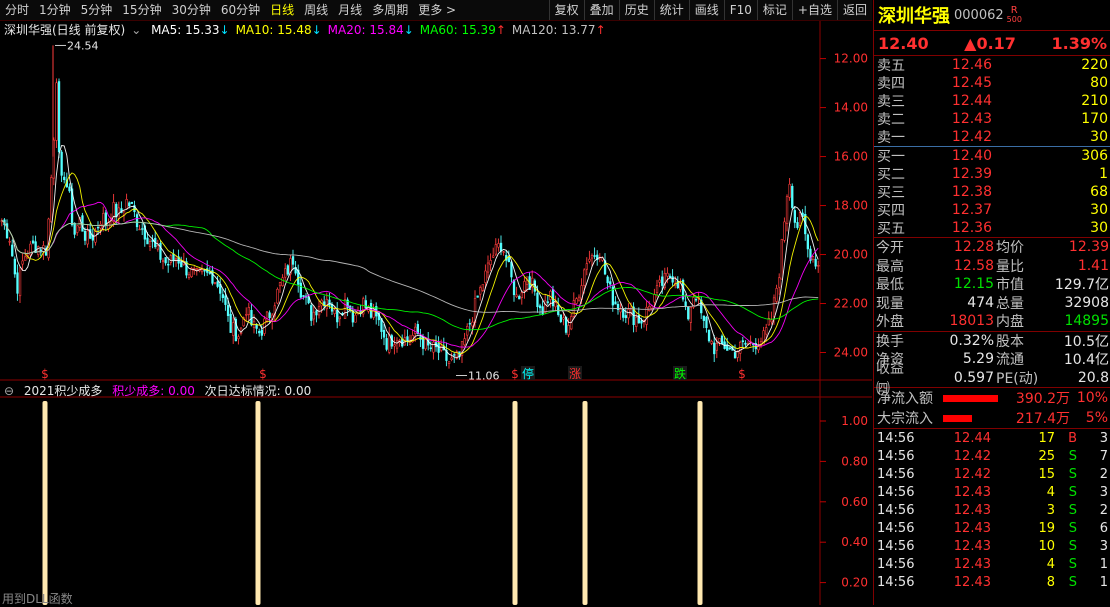  What do you see at coordinates (891, 229) in the screenshot?
I see `bid-label: 买五` at bounding box center [891, 229].